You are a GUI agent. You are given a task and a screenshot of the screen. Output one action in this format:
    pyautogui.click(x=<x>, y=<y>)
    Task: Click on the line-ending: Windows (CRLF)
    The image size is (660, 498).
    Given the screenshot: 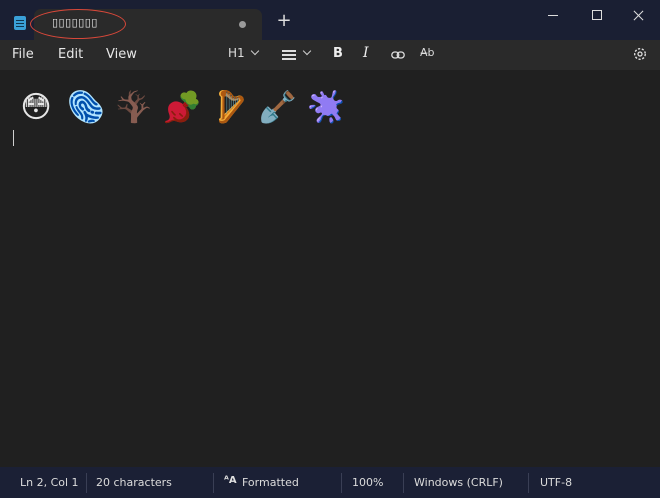 What is the action you would take?
    pyautogui.click(x=458, y=482)
    